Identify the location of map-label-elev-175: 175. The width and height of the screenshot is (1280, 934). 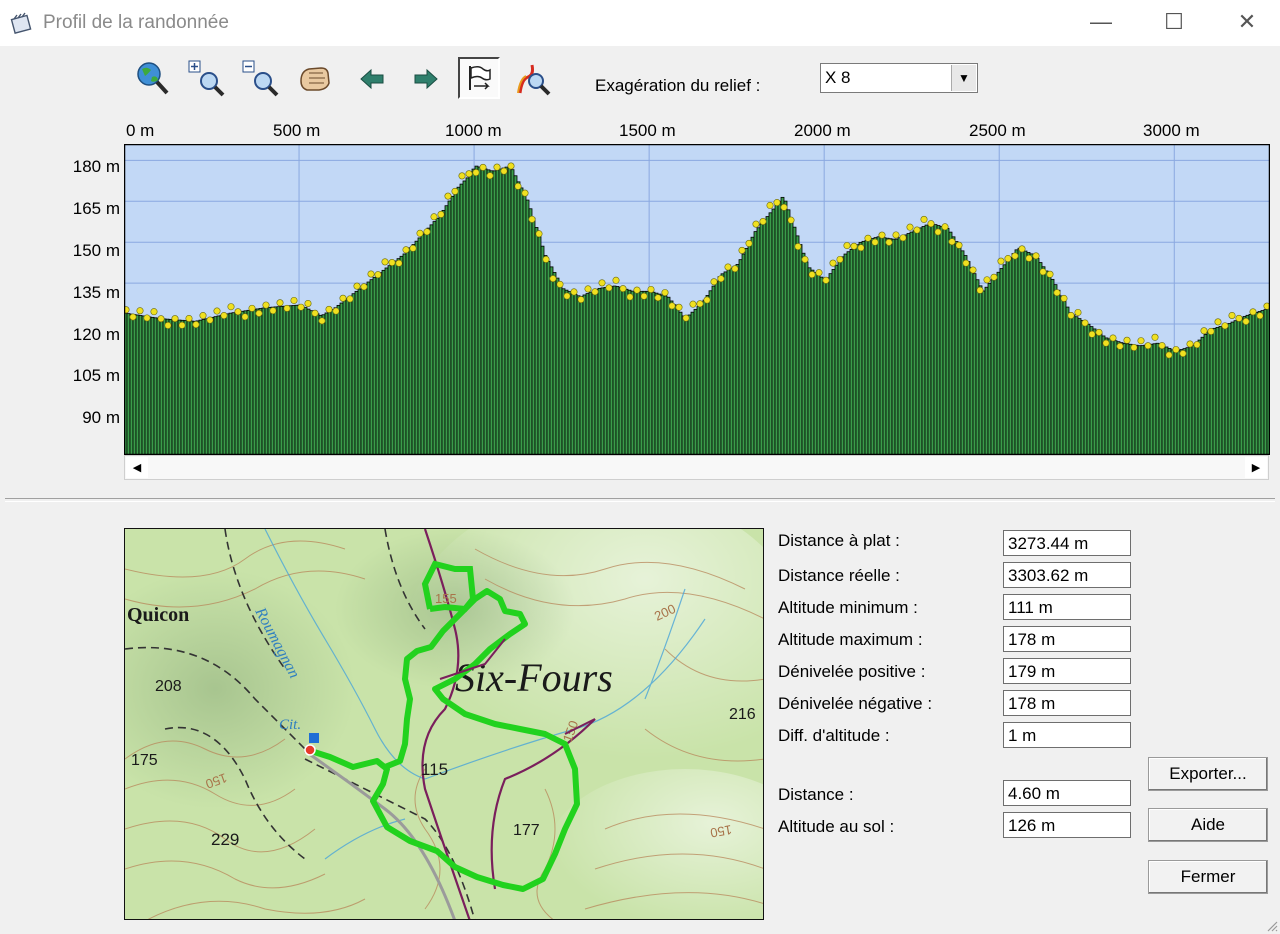
(144, 760).